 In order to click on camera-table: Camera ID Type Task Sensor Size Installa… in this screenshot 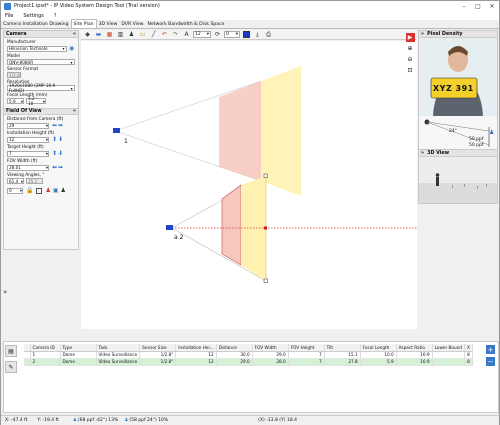, I will do `click(248, 355)`.